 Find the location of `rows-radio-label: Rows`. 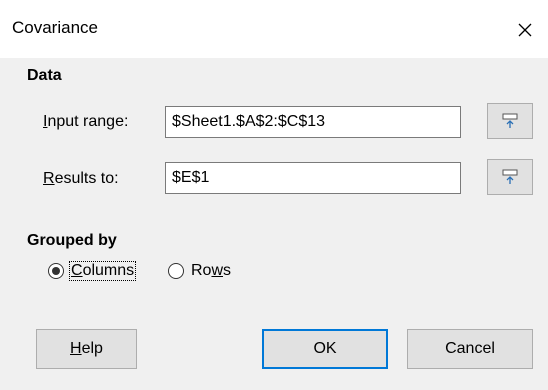

rows-radio-label: Rows is located at coordinates (211, 270).